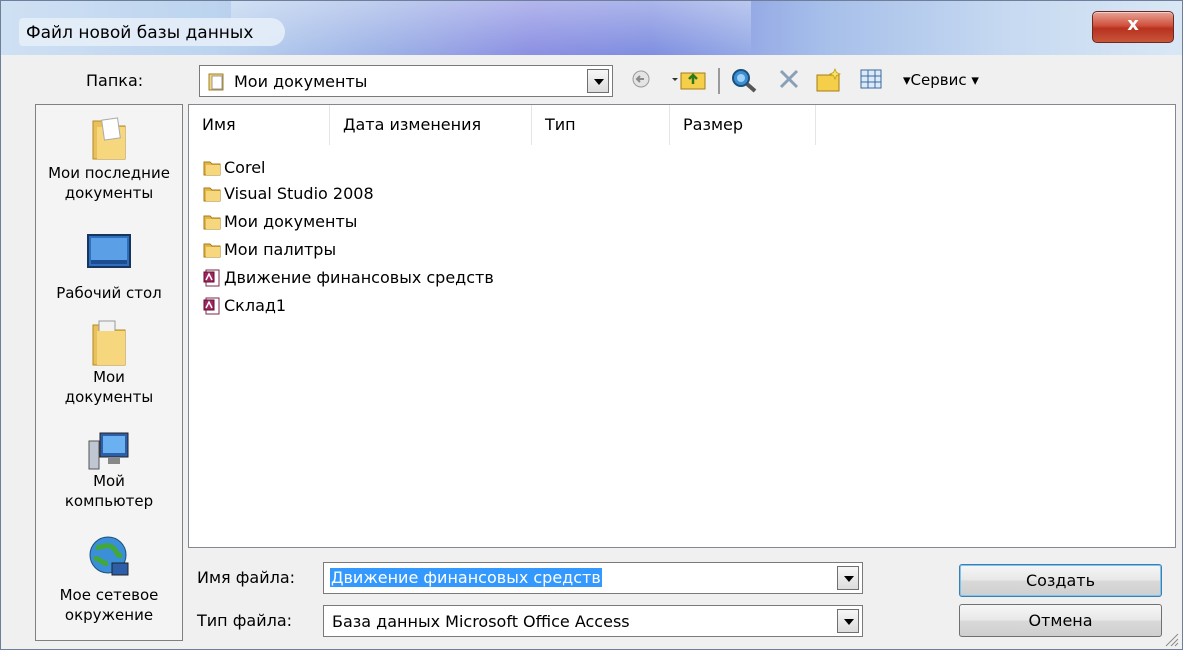 This screenshot has width=1183, height=651. Describe the element at coordinates (245, 167) in the screenshot. I see `item-name: Corel` at that location.